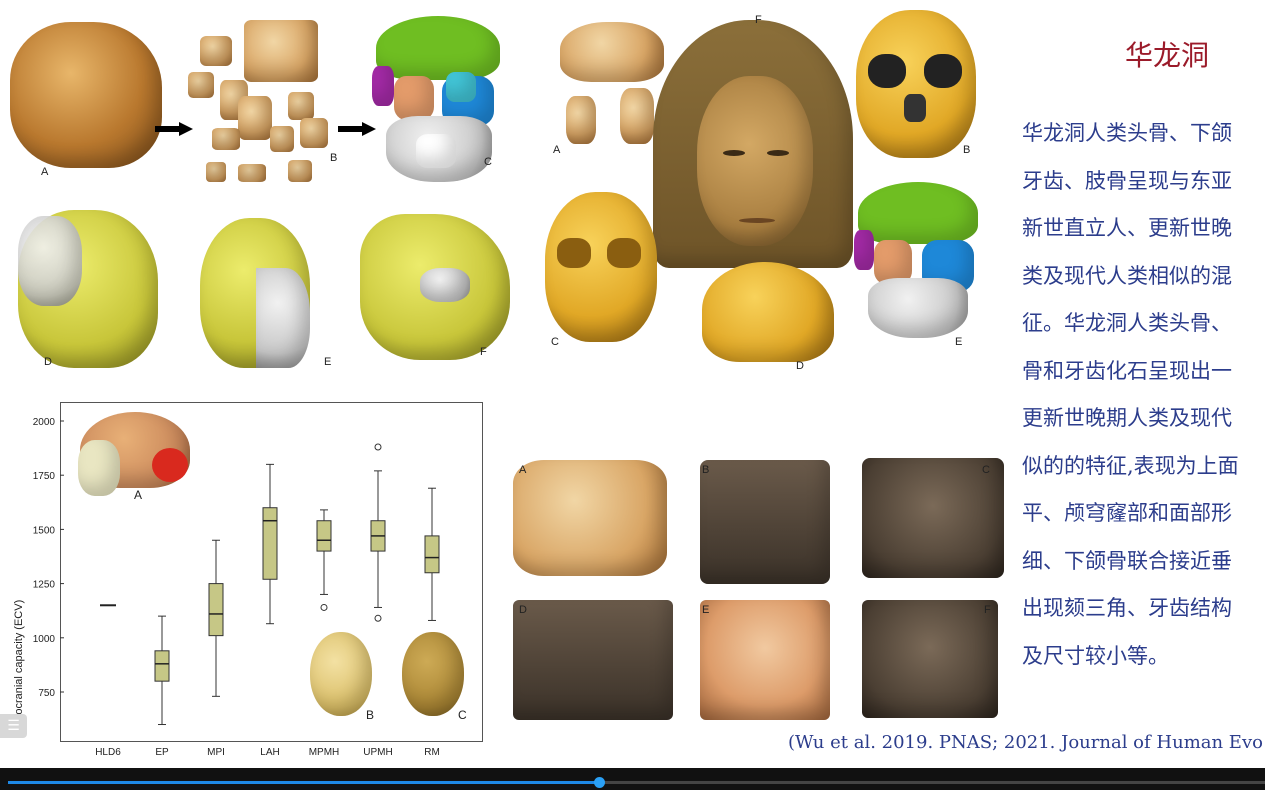 This screenshot has width=1265, height=790. What do you see at coordinates (800, 366) in the screenshot?
I see `panel2-label-d: D` at bounding box center [800, 366].